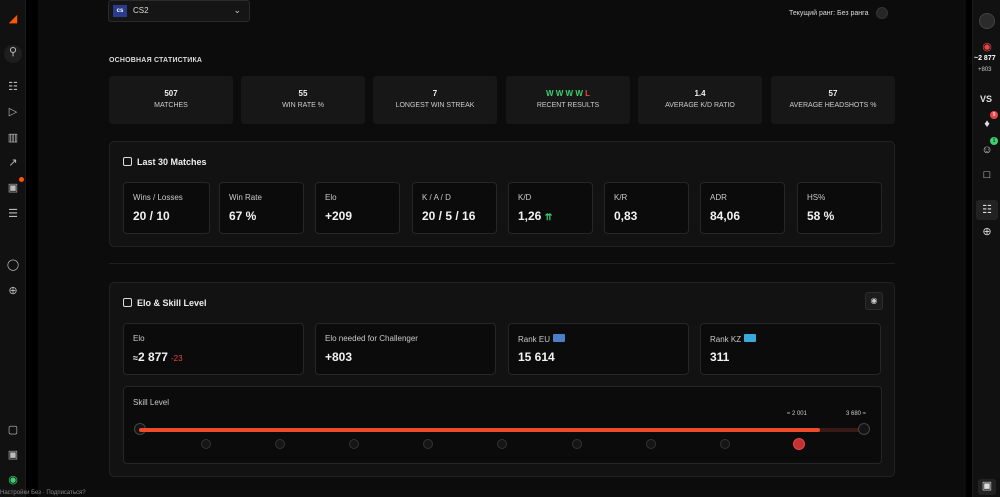  What do you see at coordinates (171, 100) in the screenshot?
I see `stat-matches: 507 MATCHES` at bounding box center [171, 100].